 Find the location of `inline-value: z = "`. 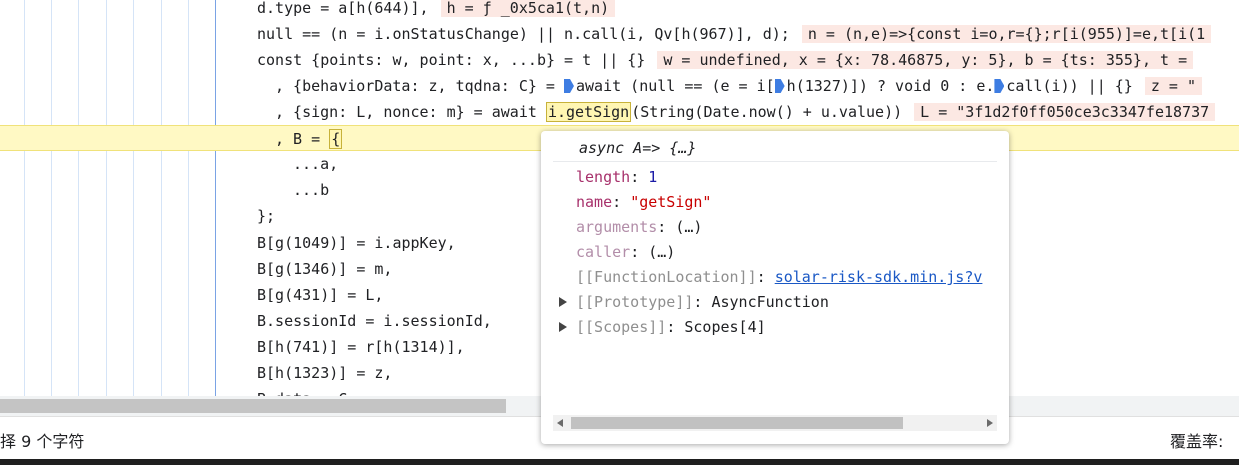

inline-value: z = " is located at coordinates (1173, 86).